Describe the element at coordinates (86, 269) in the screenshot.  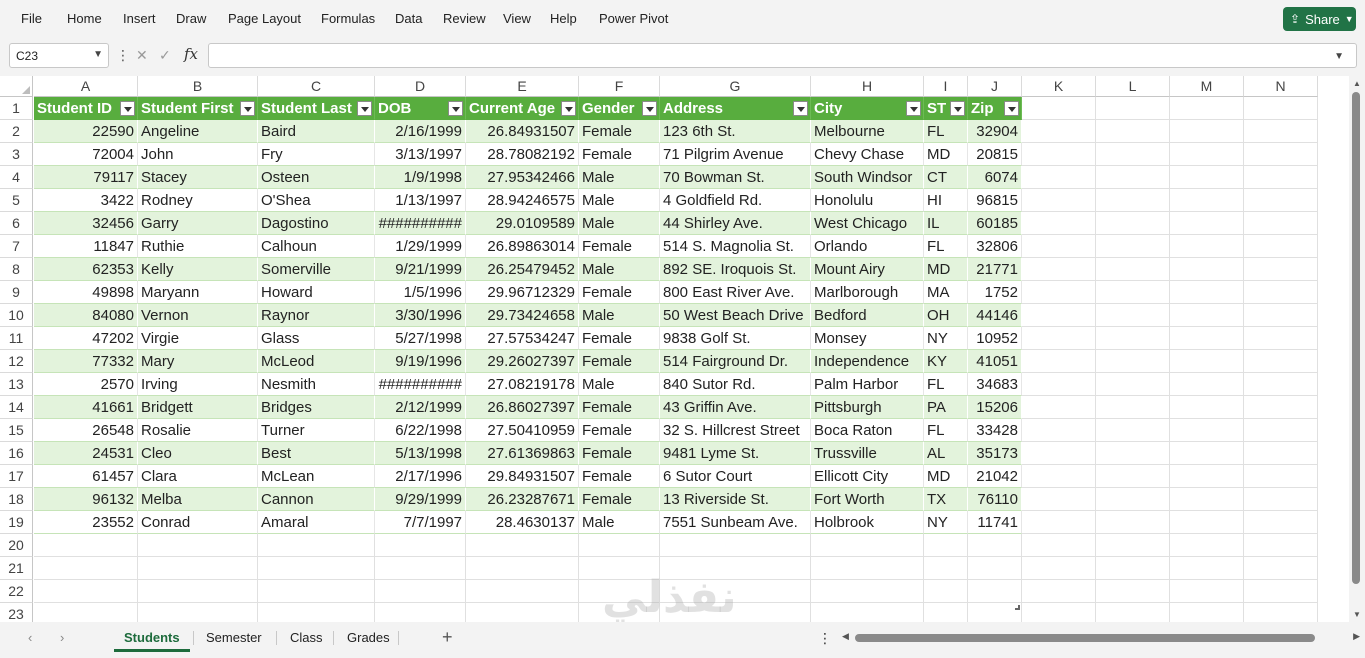
I see `cell-student-id: 62353` at that location.